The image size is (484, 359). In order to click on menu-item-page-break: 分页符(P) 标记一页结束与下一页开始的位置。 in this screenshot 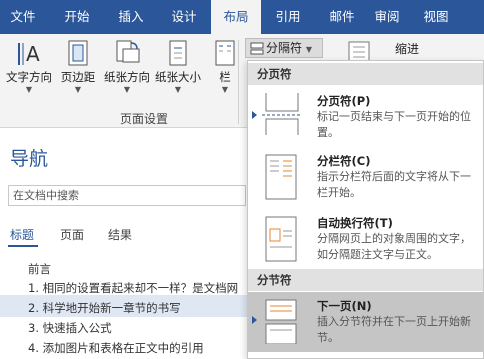, I will do `click(365, 115)`.